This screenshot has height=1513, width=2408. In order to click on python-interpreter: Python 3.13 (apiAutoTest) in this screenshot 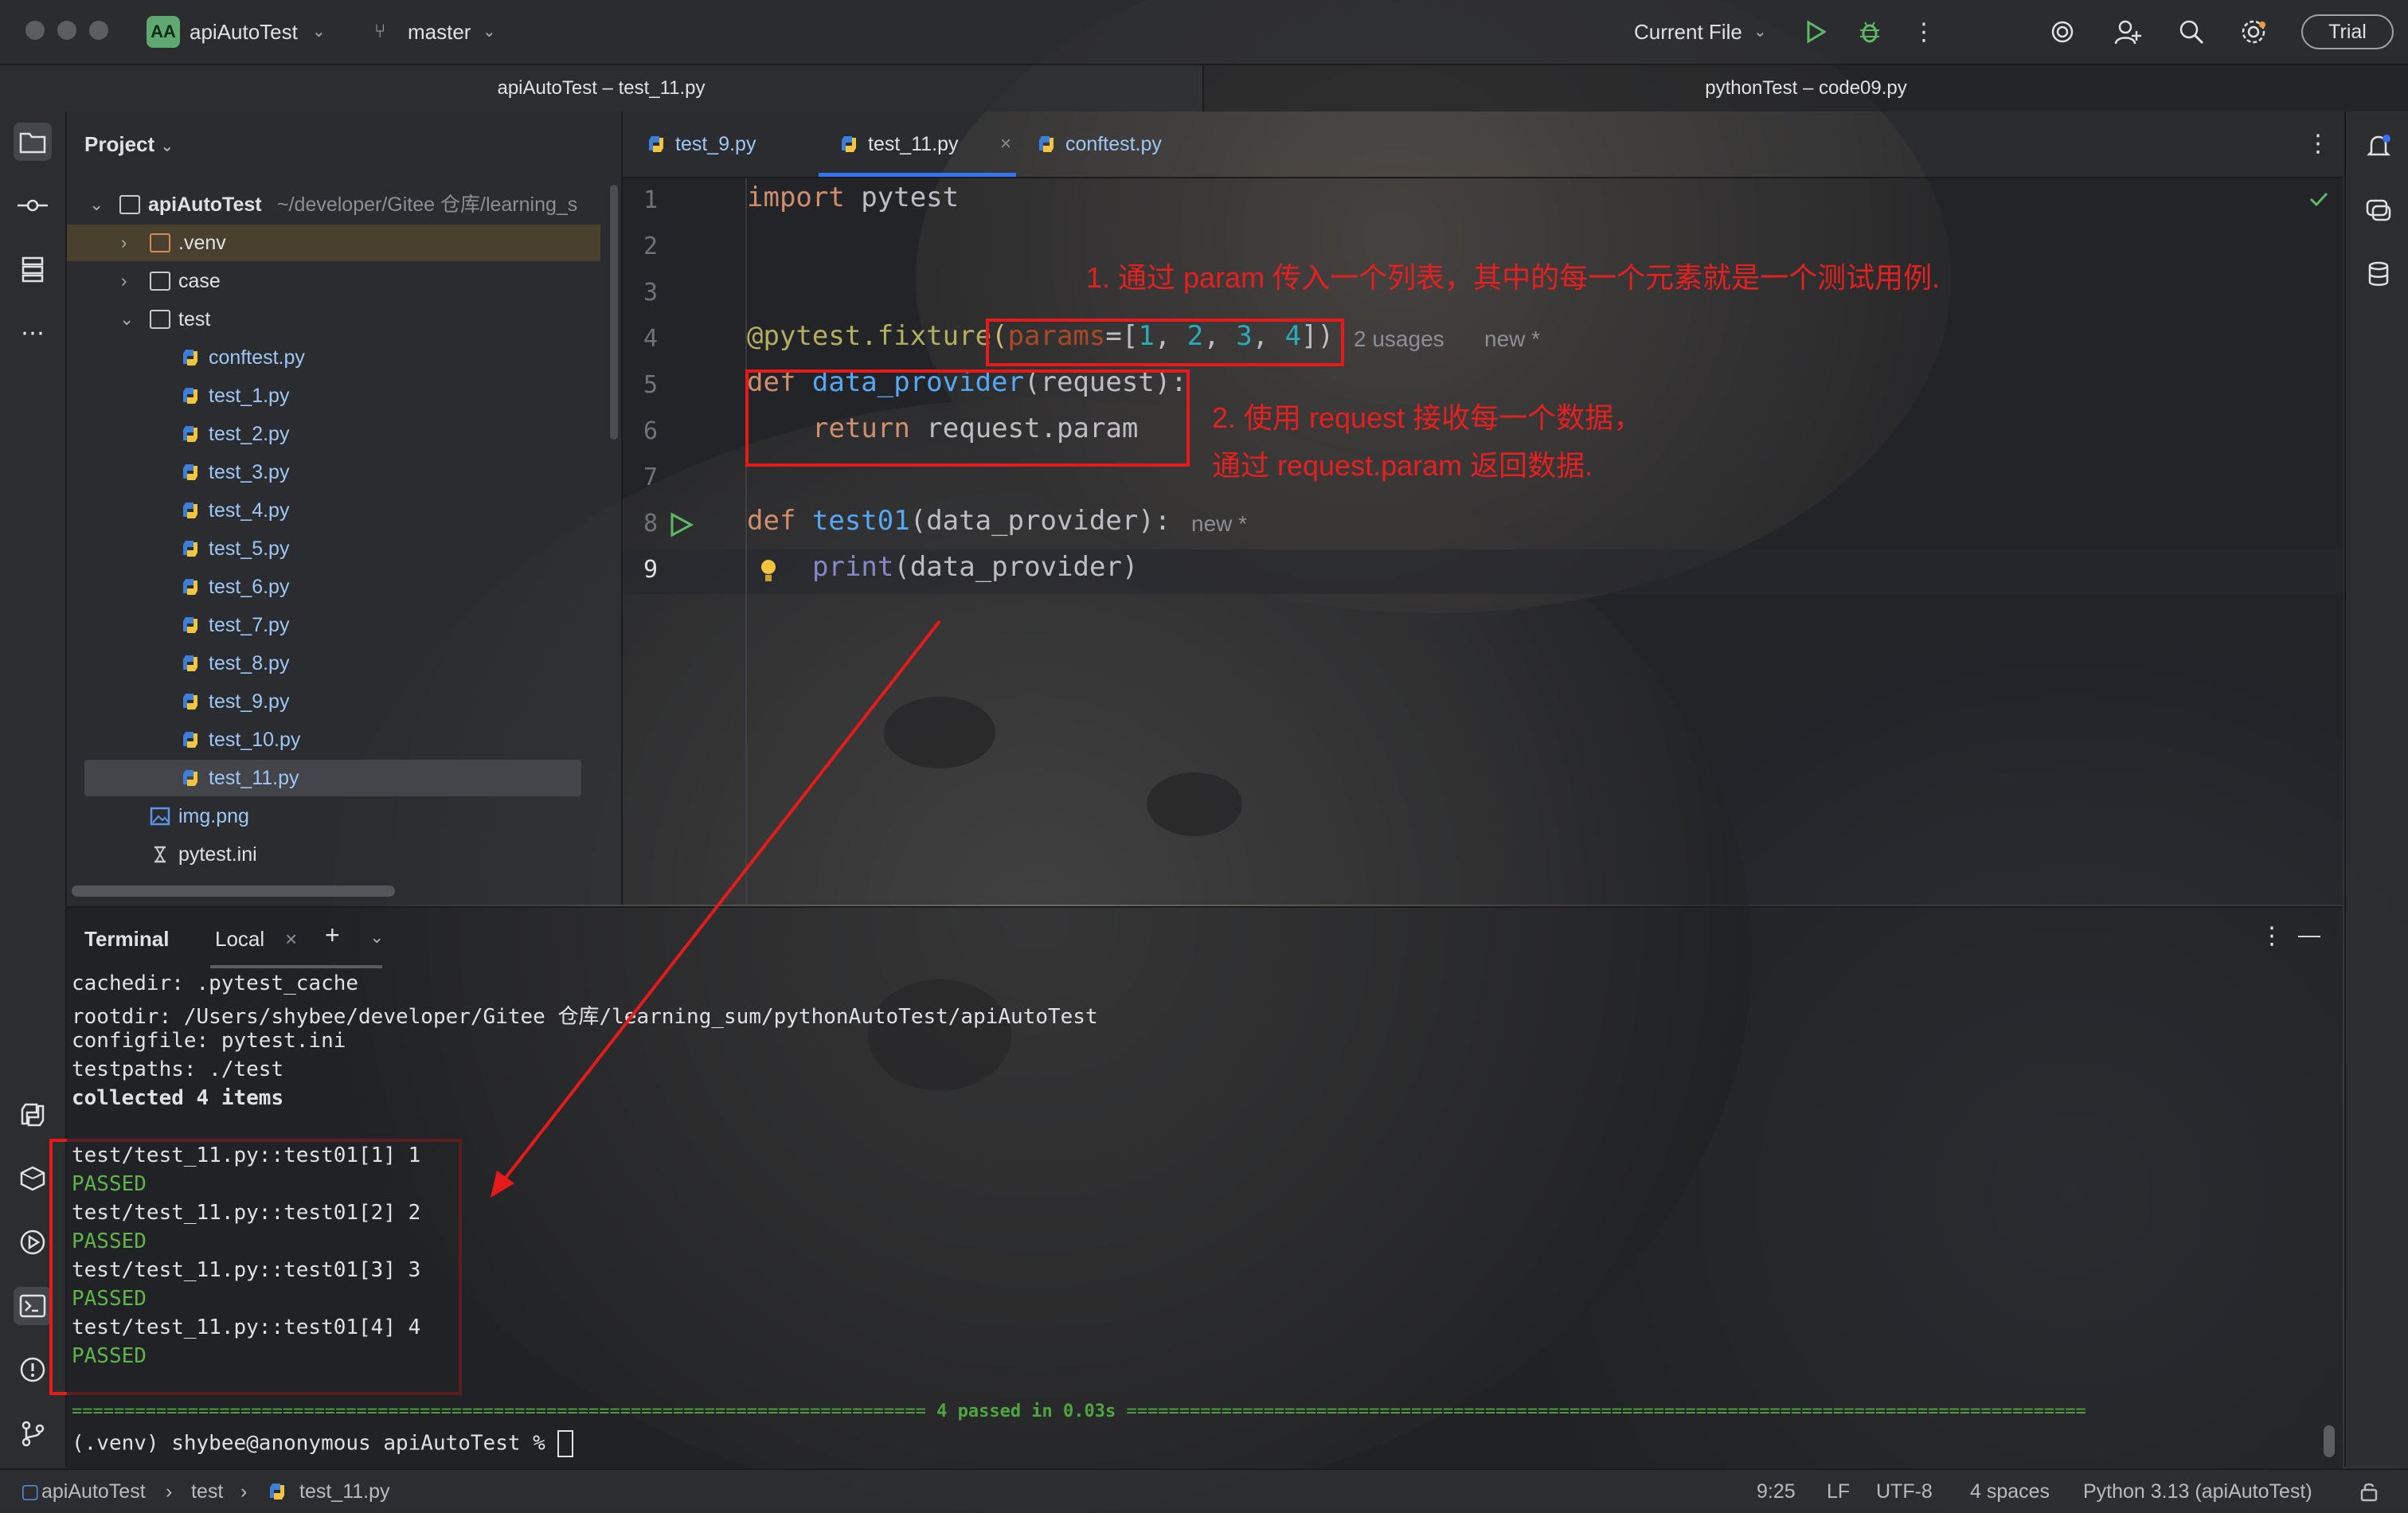, I will do `click(2197, 1491)`.